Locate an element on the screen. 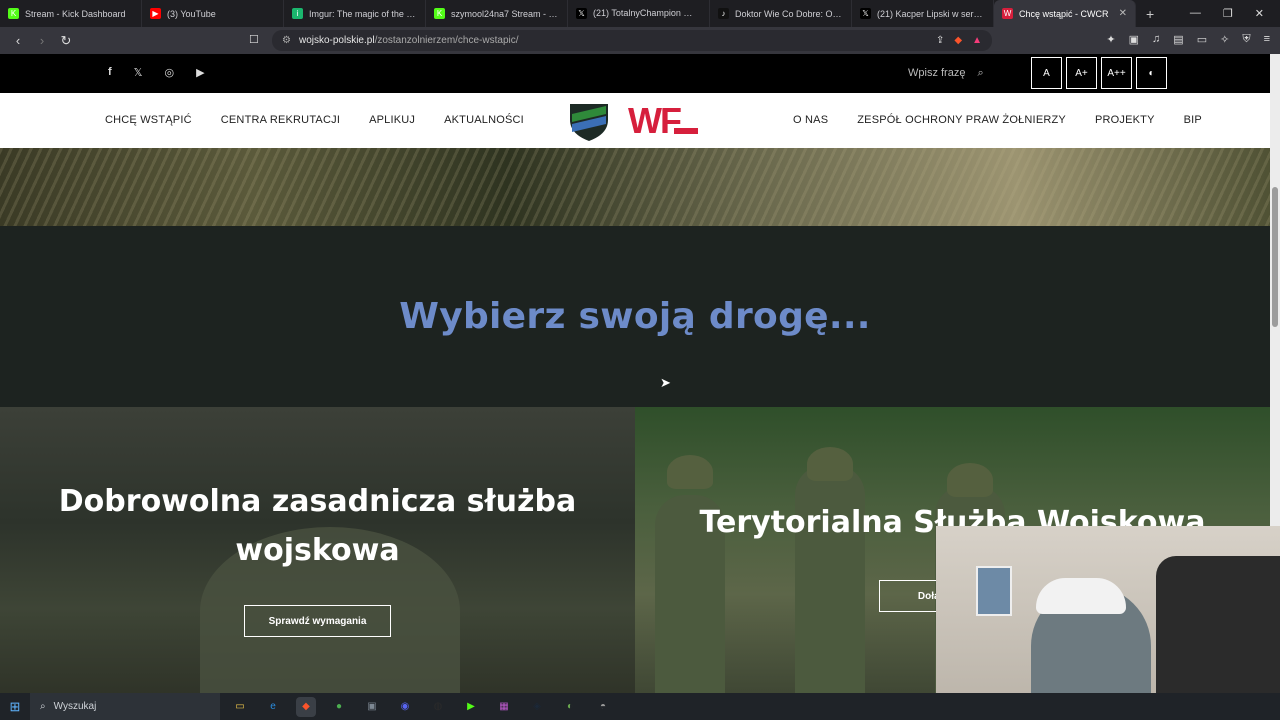 This screenshot has width=1280, height=720. kick-studio-icon: ▶ is located at coordinates (471, 707).